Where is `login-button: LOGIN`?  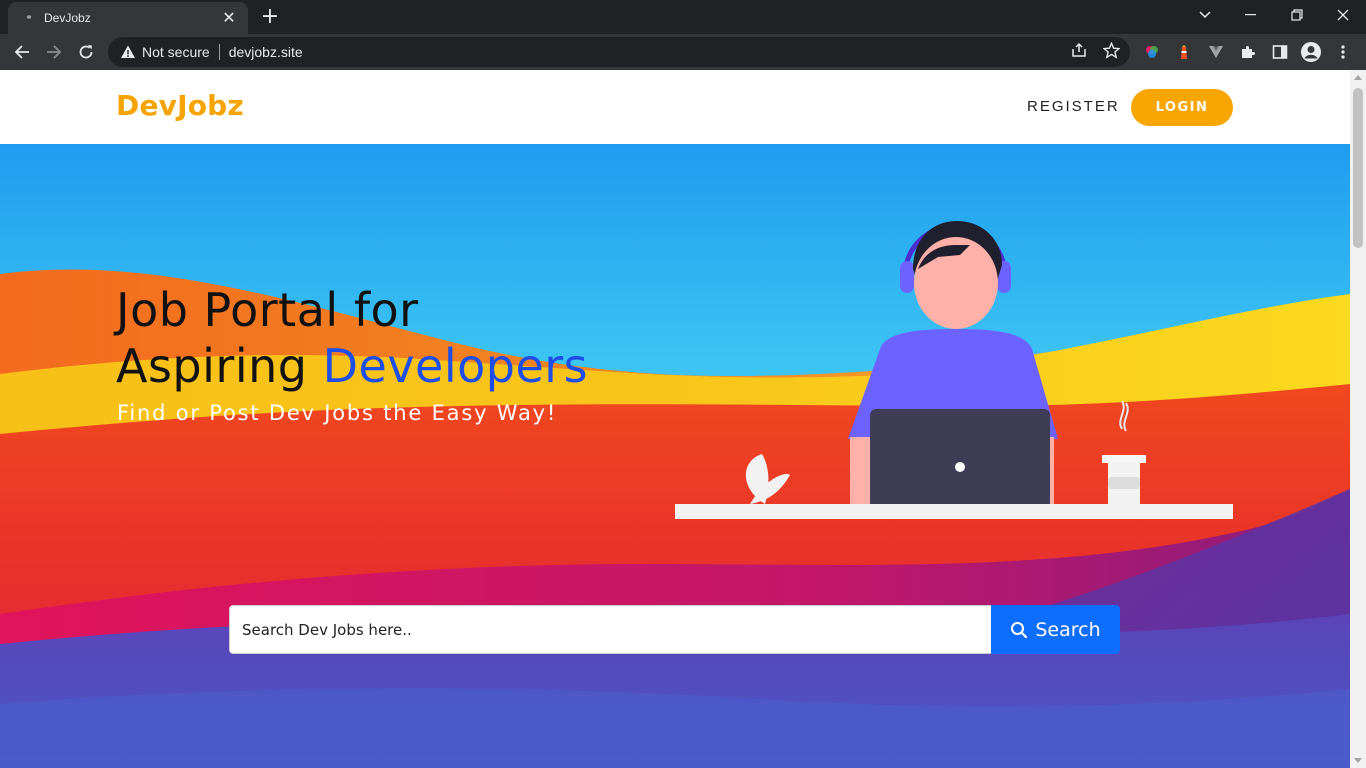
login-button: LOGIN is located at coordinates (1182, 107).